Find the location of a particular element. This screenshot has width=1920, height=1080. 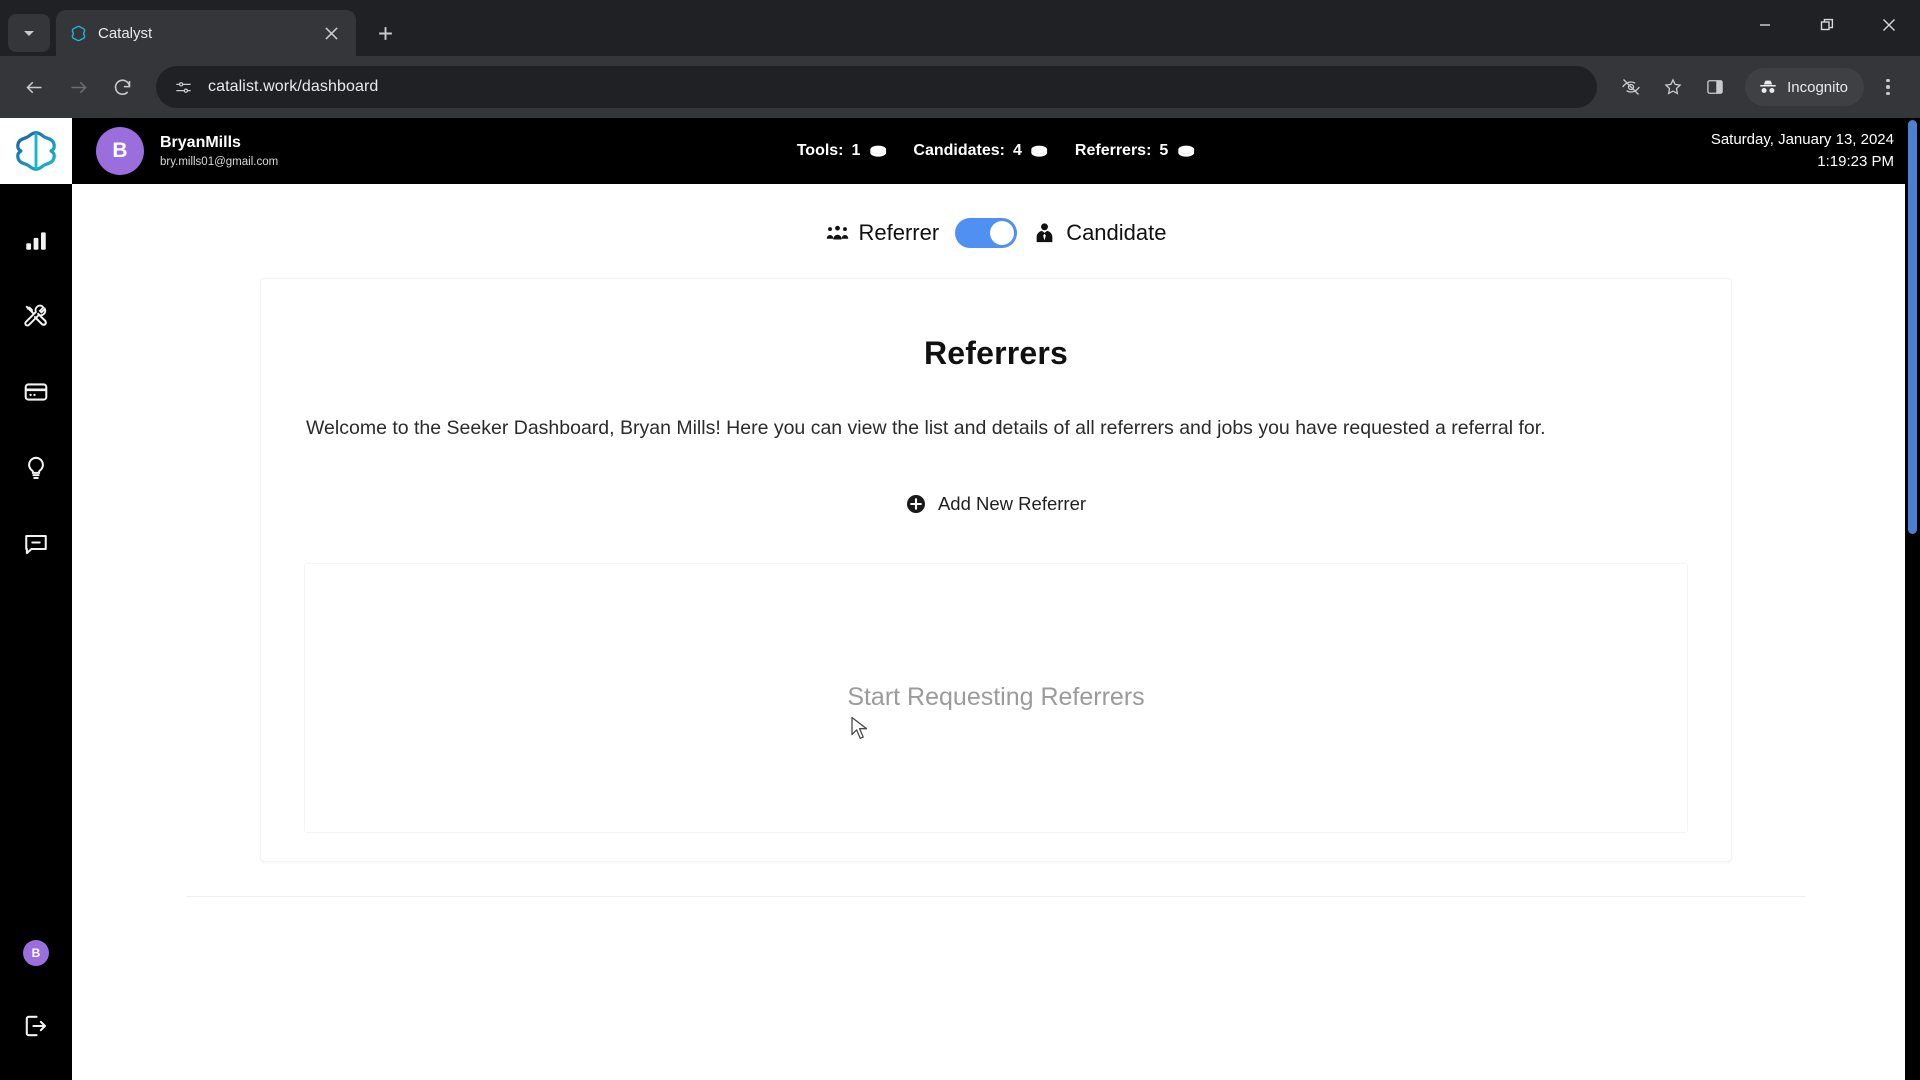

side-panel-icon is located at coordinates (1715, 87).